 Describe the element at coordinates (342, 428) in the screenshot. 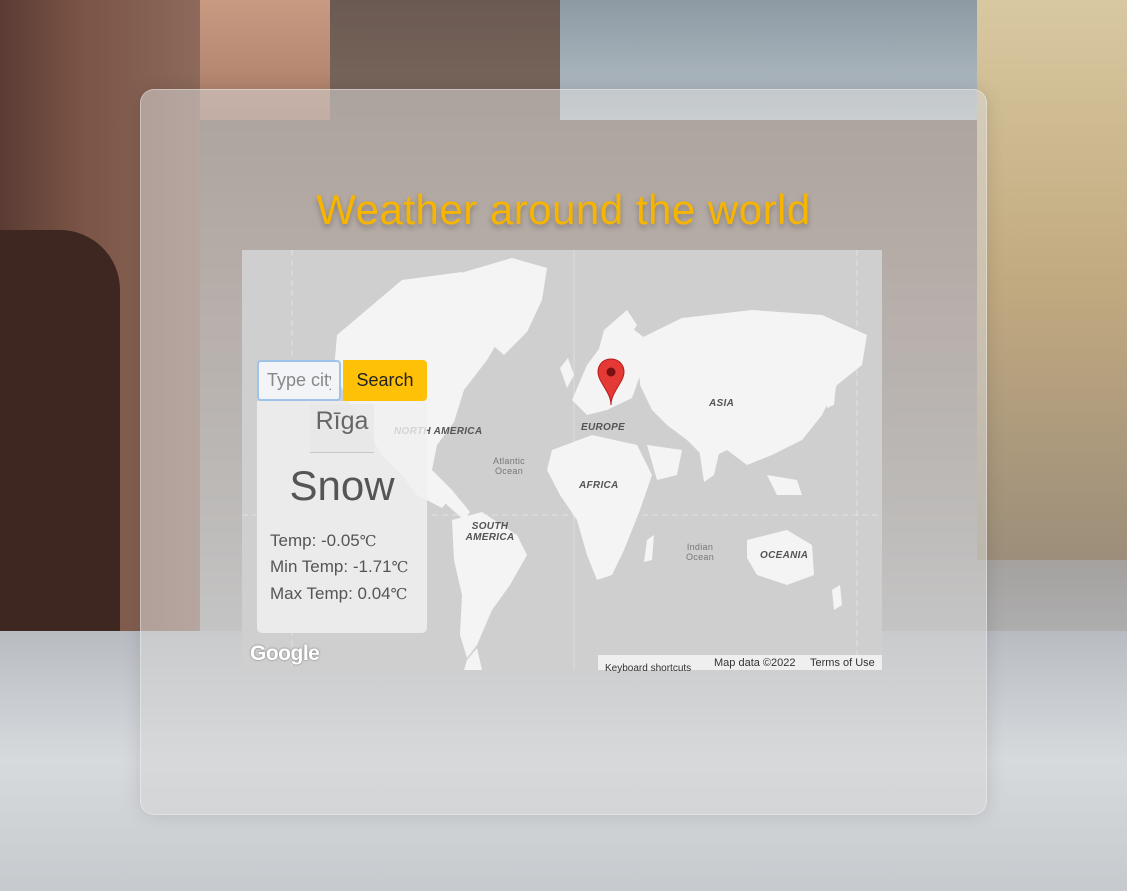

I see `city-name: Rīga` at that location.